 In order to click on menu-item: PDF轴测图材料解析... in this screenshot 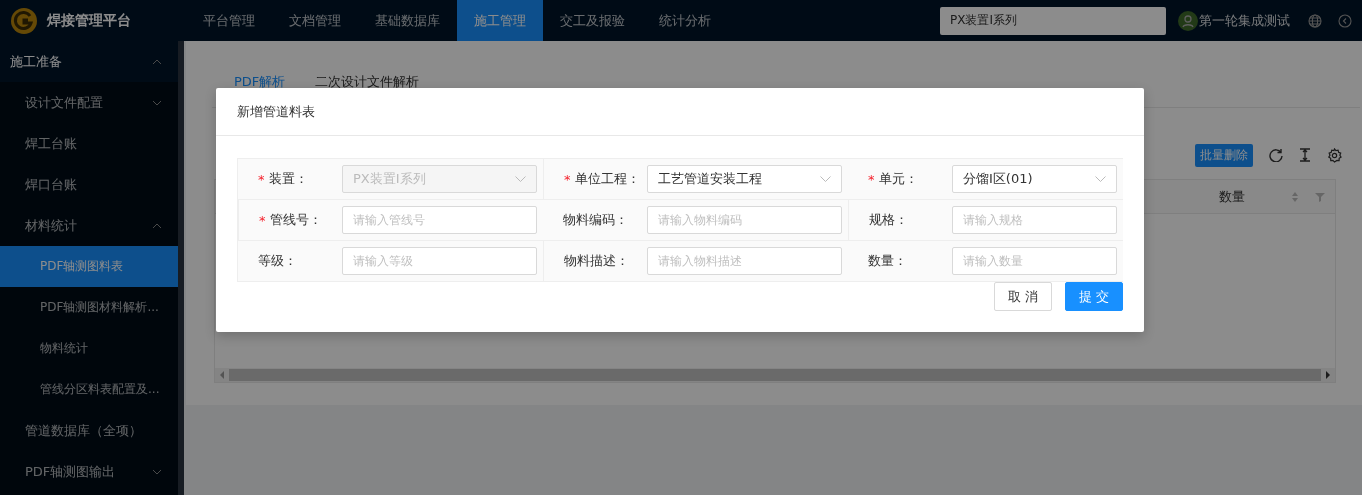, I will do `click(89, 307)`.